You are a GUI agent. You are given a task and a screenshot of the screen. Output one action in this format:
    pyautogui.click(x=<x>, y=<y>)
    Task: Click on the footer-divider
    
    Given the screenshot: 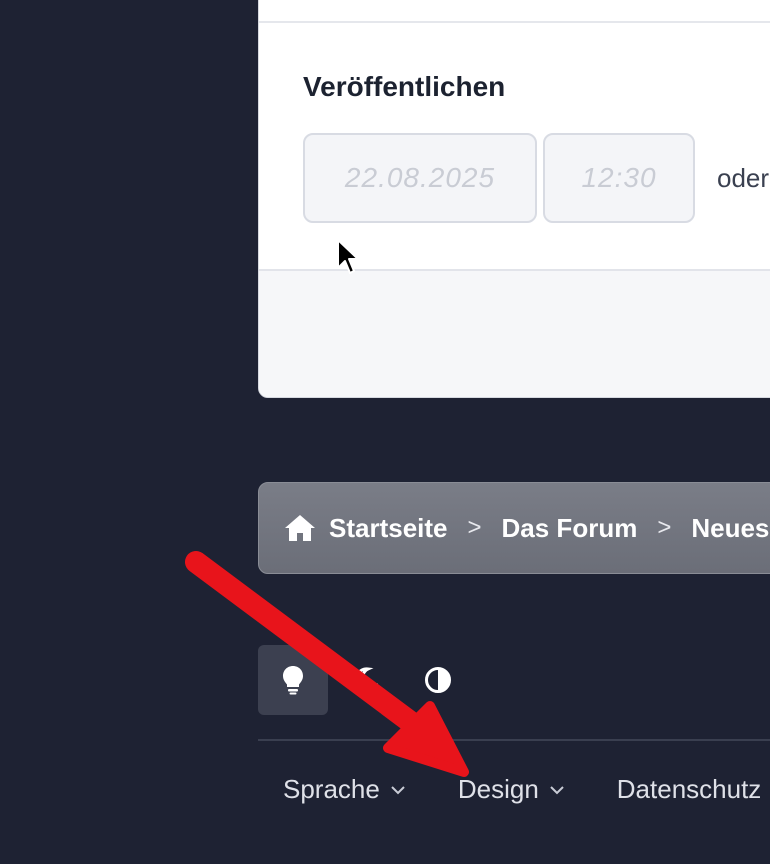 What is the action you would take?
    pyautogui.click(x=514, y=740)
    